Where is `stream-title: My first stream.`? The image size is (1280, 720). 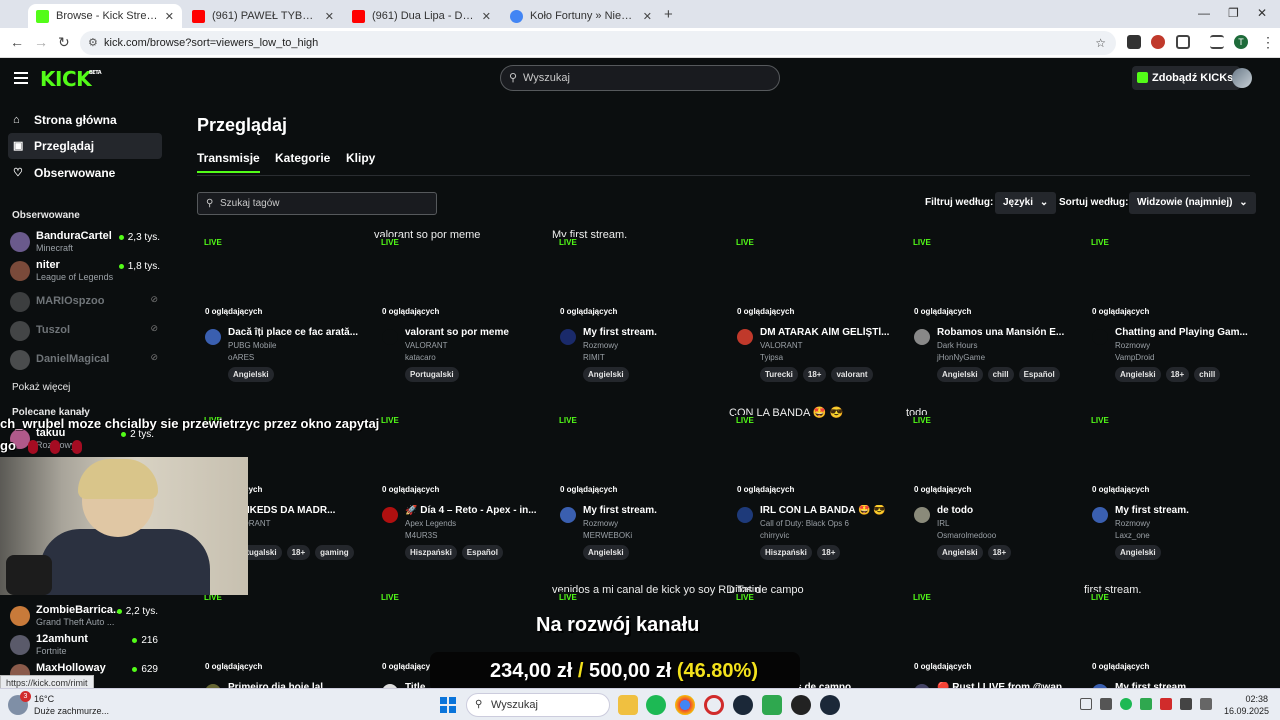
stream-title: My first stream. is located at coordinates (653, 510).